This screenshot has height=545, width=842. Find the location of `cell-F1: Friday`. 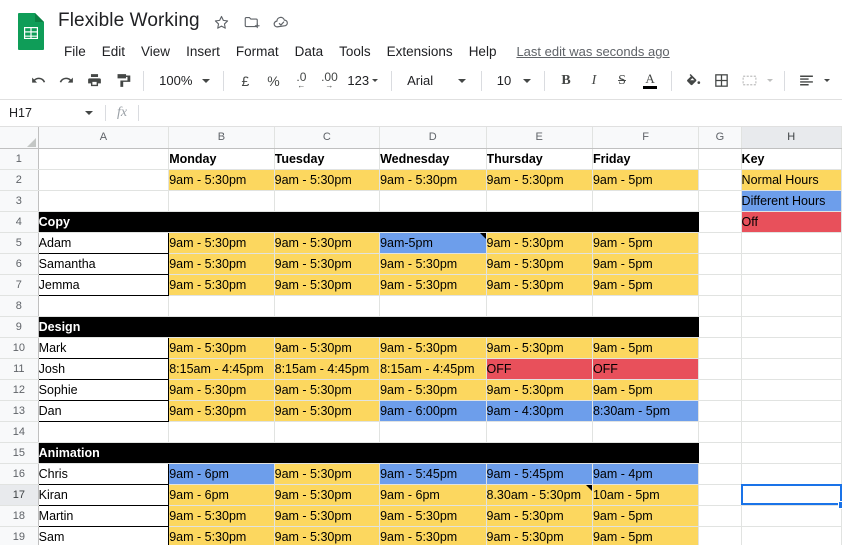

cell-F1: Friday is located at coordinates (646, 159).